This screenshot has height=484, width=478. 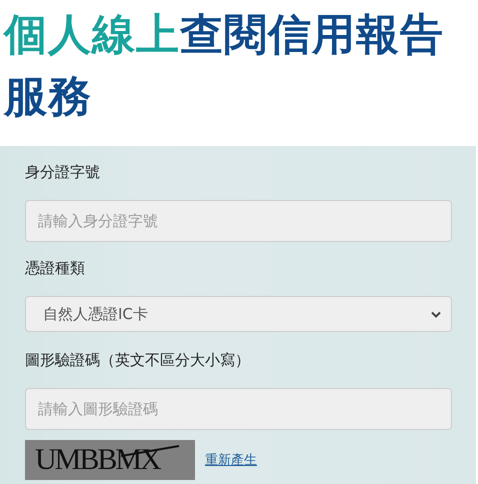 What do you see at coordinates (312, 35) in the screenshot?
I see `title-text: 查閱信用報告` at bounding box center [312, 35].